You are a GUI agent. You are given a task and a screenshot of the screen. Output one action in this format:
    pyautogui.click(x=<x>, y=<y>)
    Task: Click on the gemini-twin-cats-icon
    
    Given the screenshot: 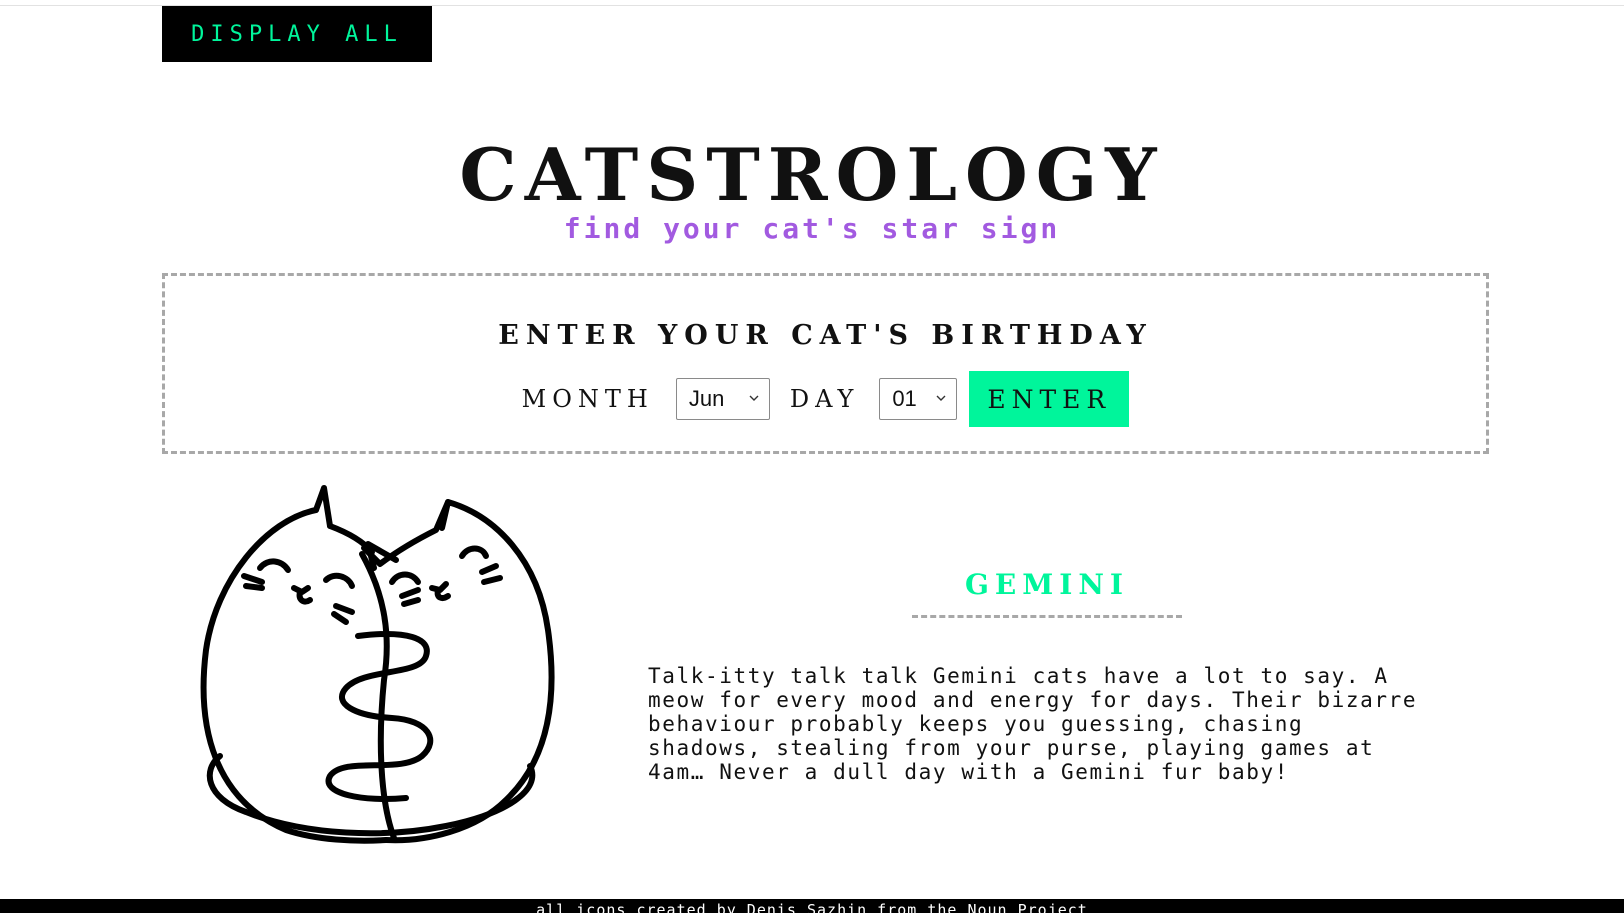 What is the action you would take?
    pyautogui.click(x=377, y=664)
    